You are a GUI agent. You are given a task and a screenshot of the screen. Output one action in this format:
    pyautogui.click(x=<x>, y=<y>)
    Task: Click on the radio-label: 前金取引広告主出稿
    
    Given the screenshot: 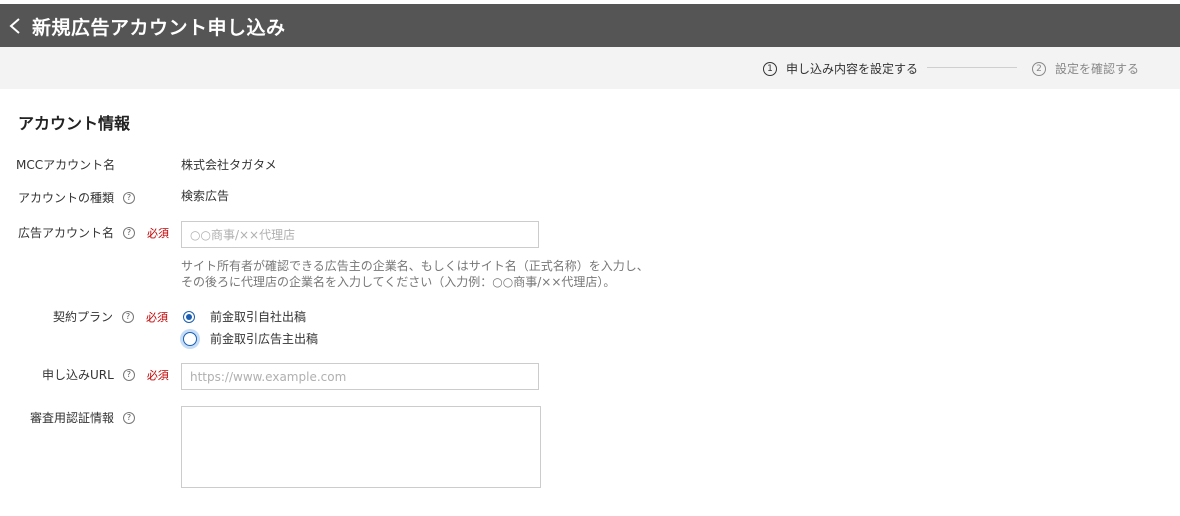 What is the action you would take?
    pyautogui.click(x=264, y=339)
    